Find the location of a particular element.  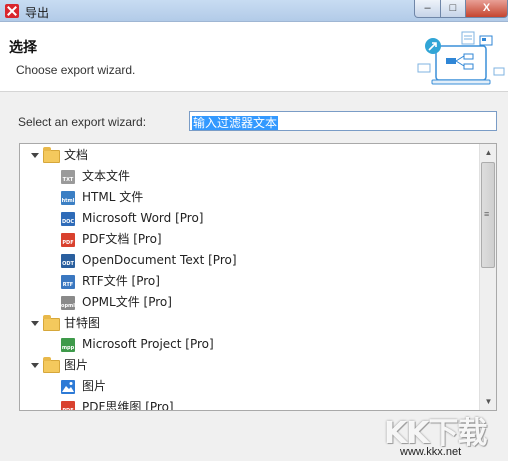

tree-group-label: 图片 is located at coordinates (76, 365).